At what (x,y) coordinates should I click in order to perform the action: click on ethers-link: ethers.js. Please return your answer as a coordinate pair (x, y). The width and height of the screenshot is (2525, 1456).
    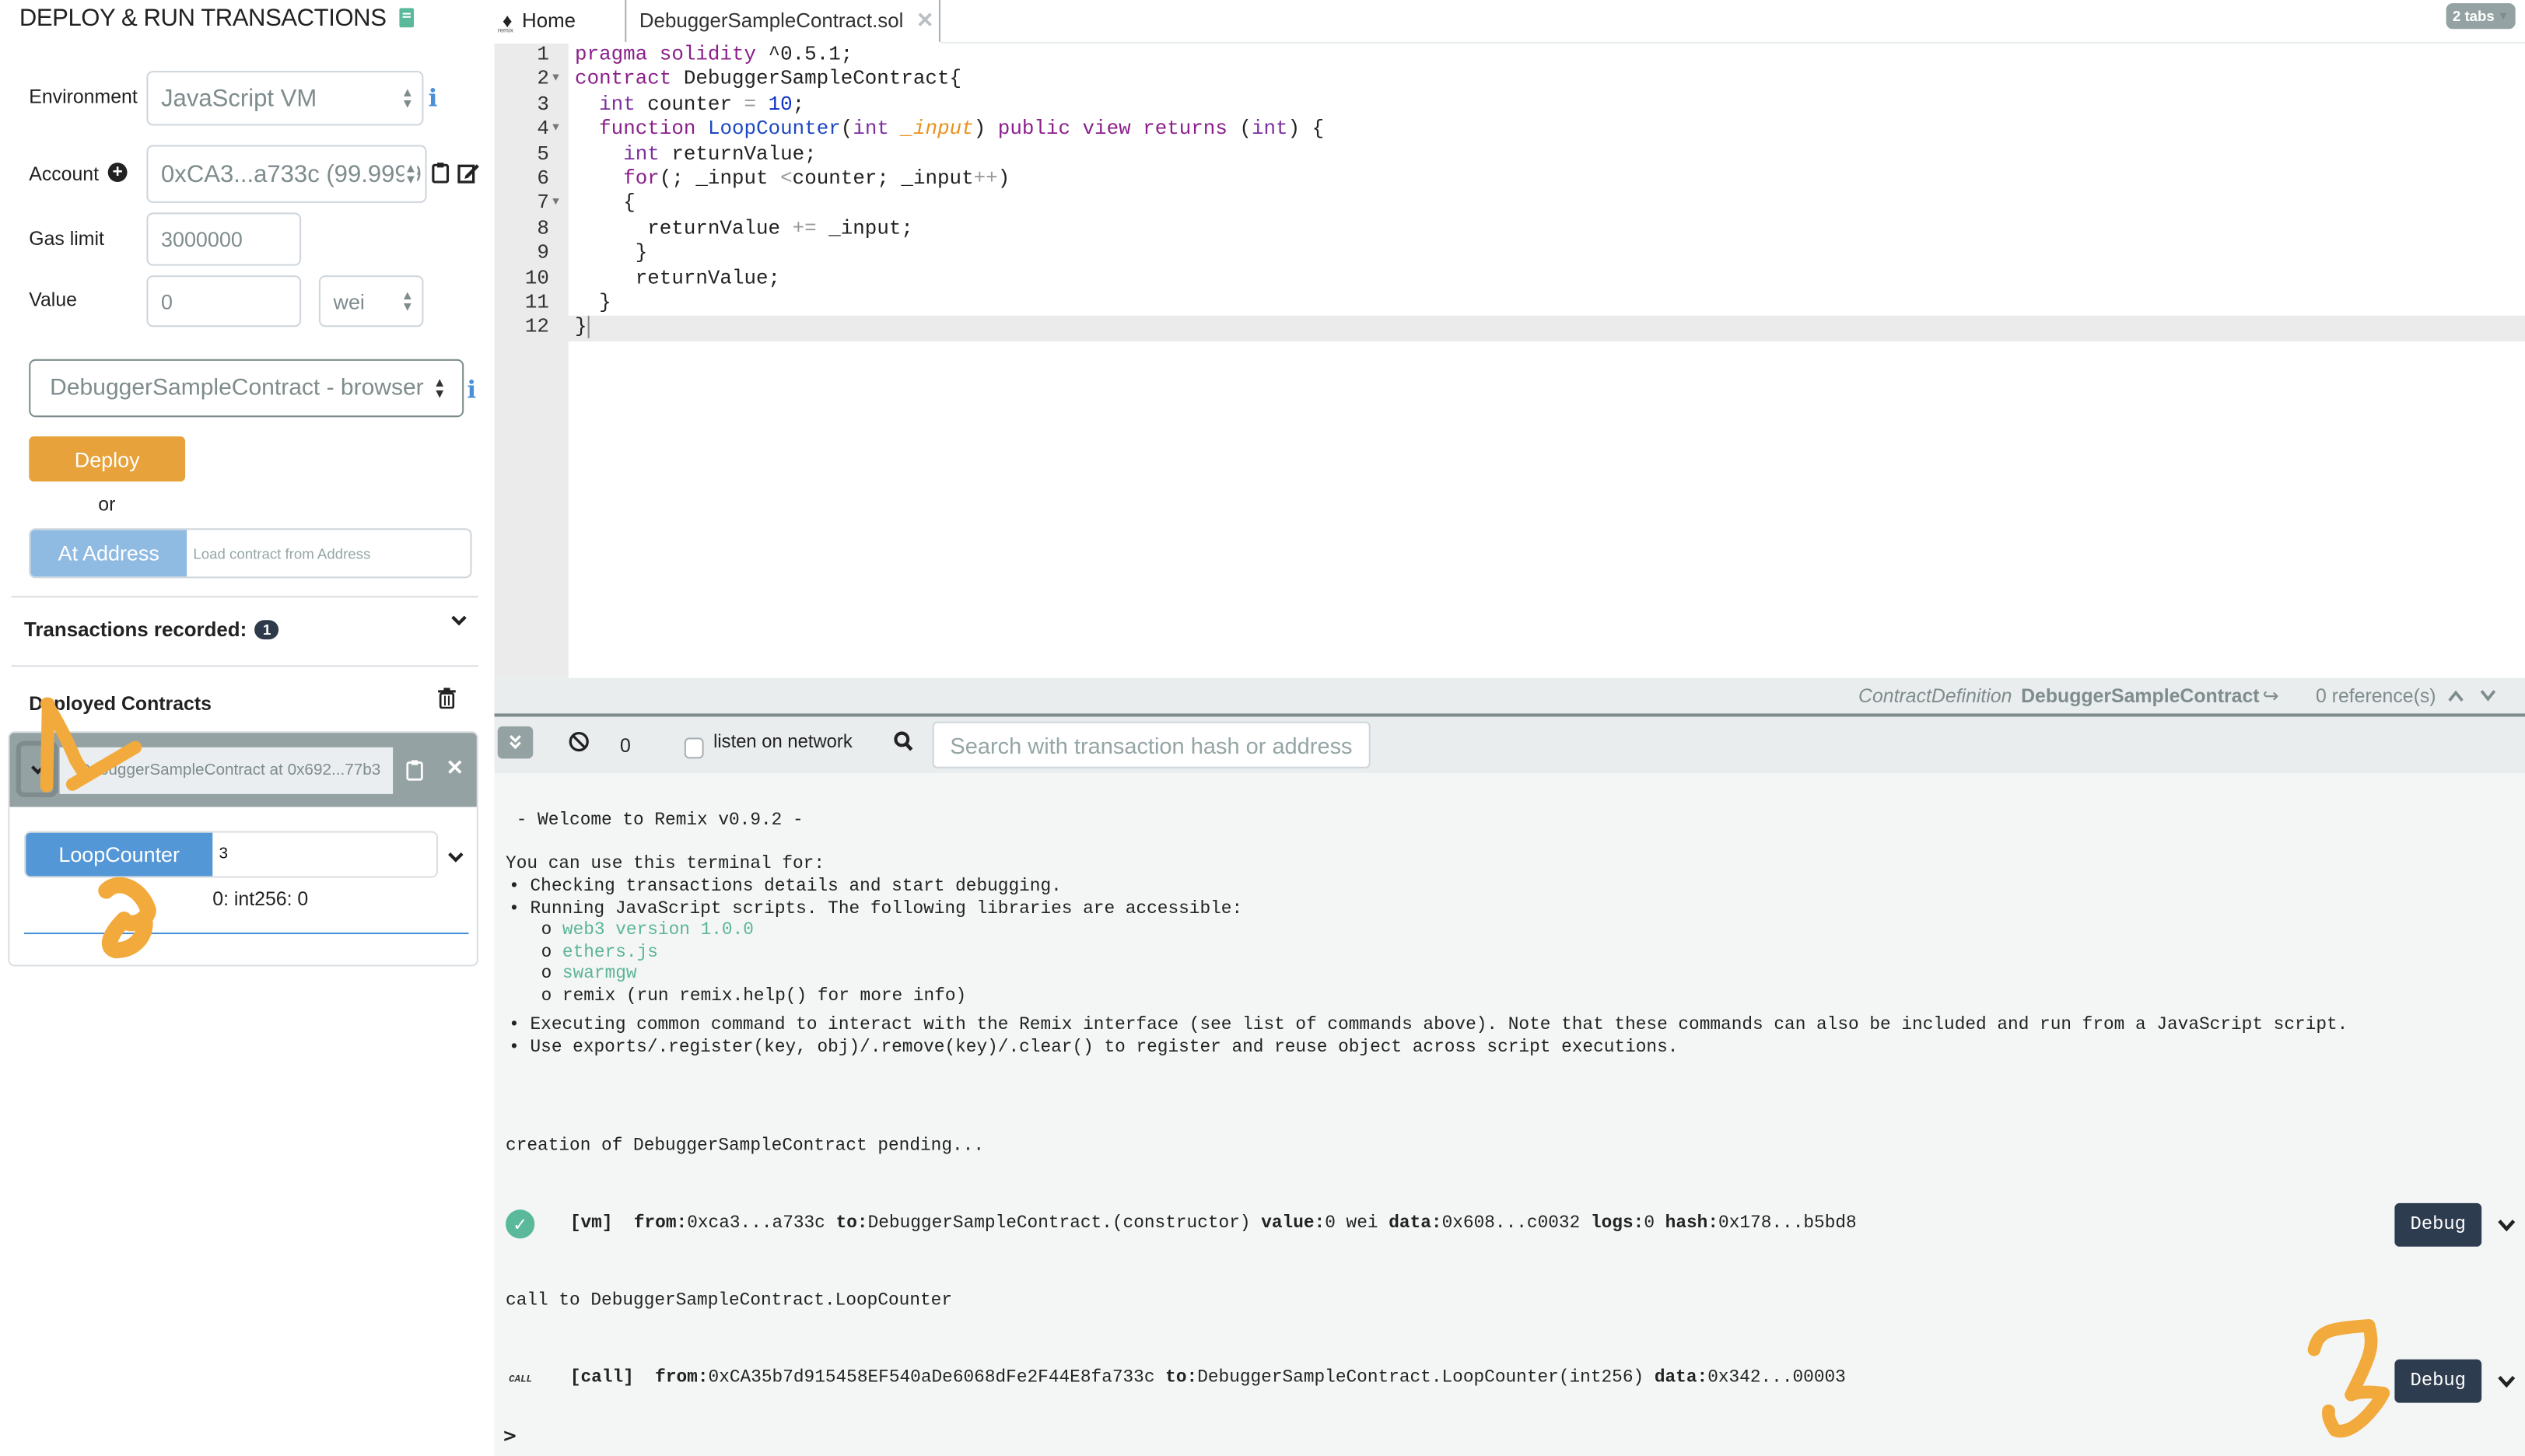
    Looking at the image, I should click on (610, 953).